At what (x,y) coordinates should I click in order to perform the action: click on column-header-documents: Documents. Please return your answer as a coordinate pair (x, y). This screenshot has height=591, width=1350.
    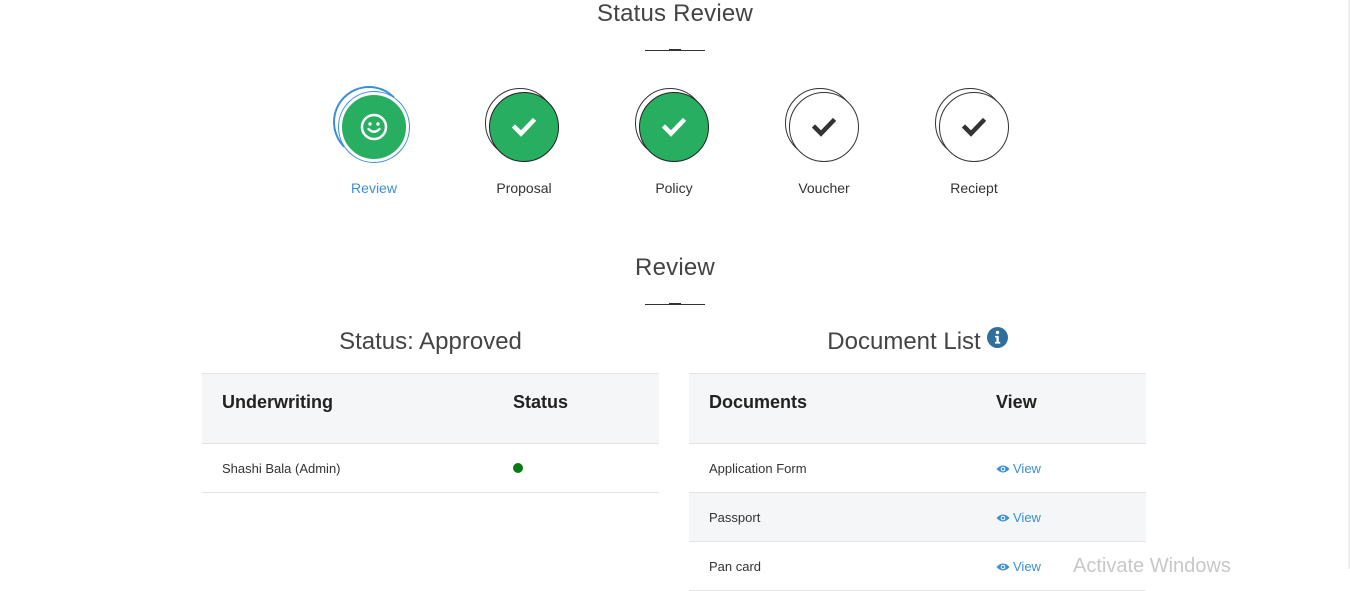
    Looking at the image, I should click on (758, 402).